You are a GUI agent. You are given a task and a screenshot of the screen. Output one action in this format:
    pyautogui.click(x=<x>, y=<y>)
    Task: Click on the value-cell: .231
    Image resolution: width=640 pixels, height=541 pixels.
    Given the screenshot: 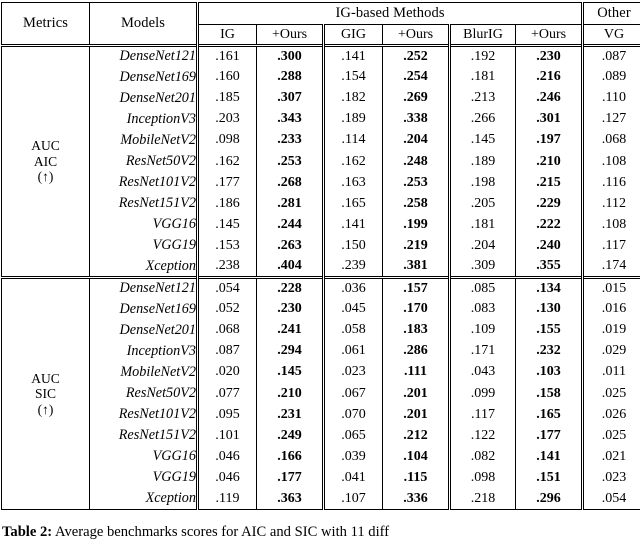 What is the action you would take?
    pyautogui.click(x=290, y=414)
    